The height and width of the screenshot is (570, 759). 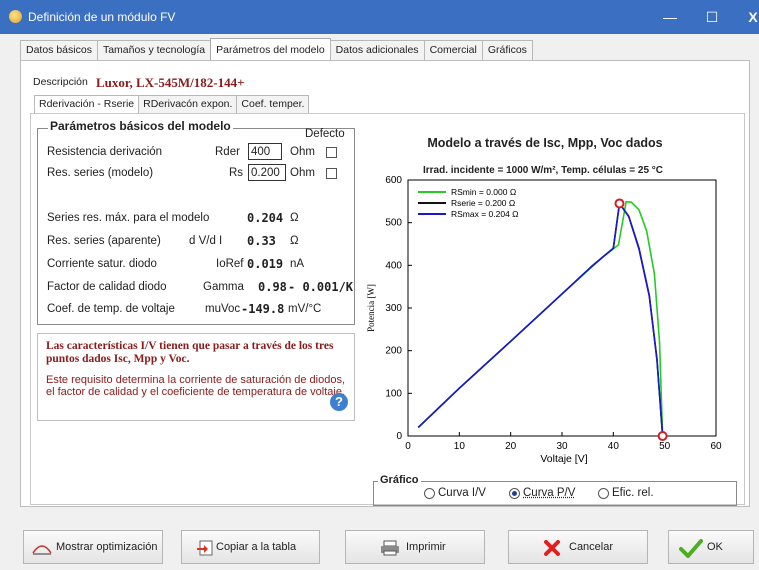 What do you see at coordinates (426, 547) in the screenshot?
I see `print-label: Imprimir` at bounding box center [426, 547].